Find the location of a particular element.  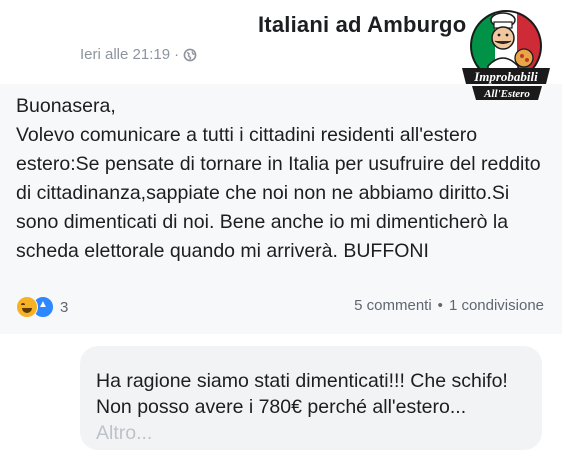

comments-count-link: 5 commenti is located at coordinates (393, 305).